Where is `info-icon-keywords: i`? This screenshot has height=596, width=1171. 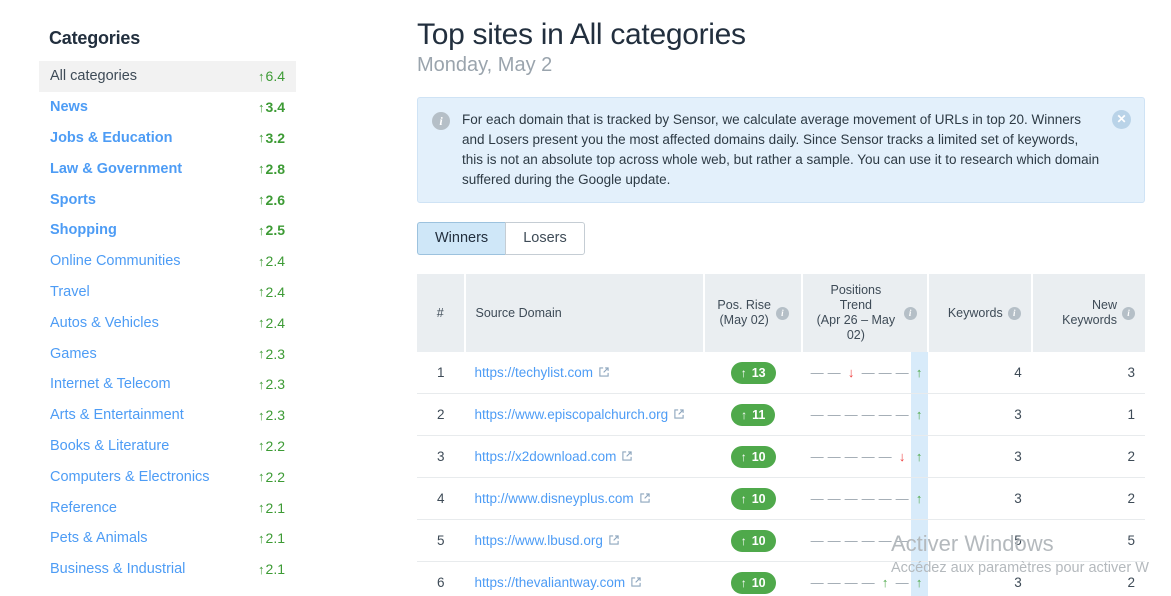
info-icon-keywords: i is located at coordinates (1014, 313).